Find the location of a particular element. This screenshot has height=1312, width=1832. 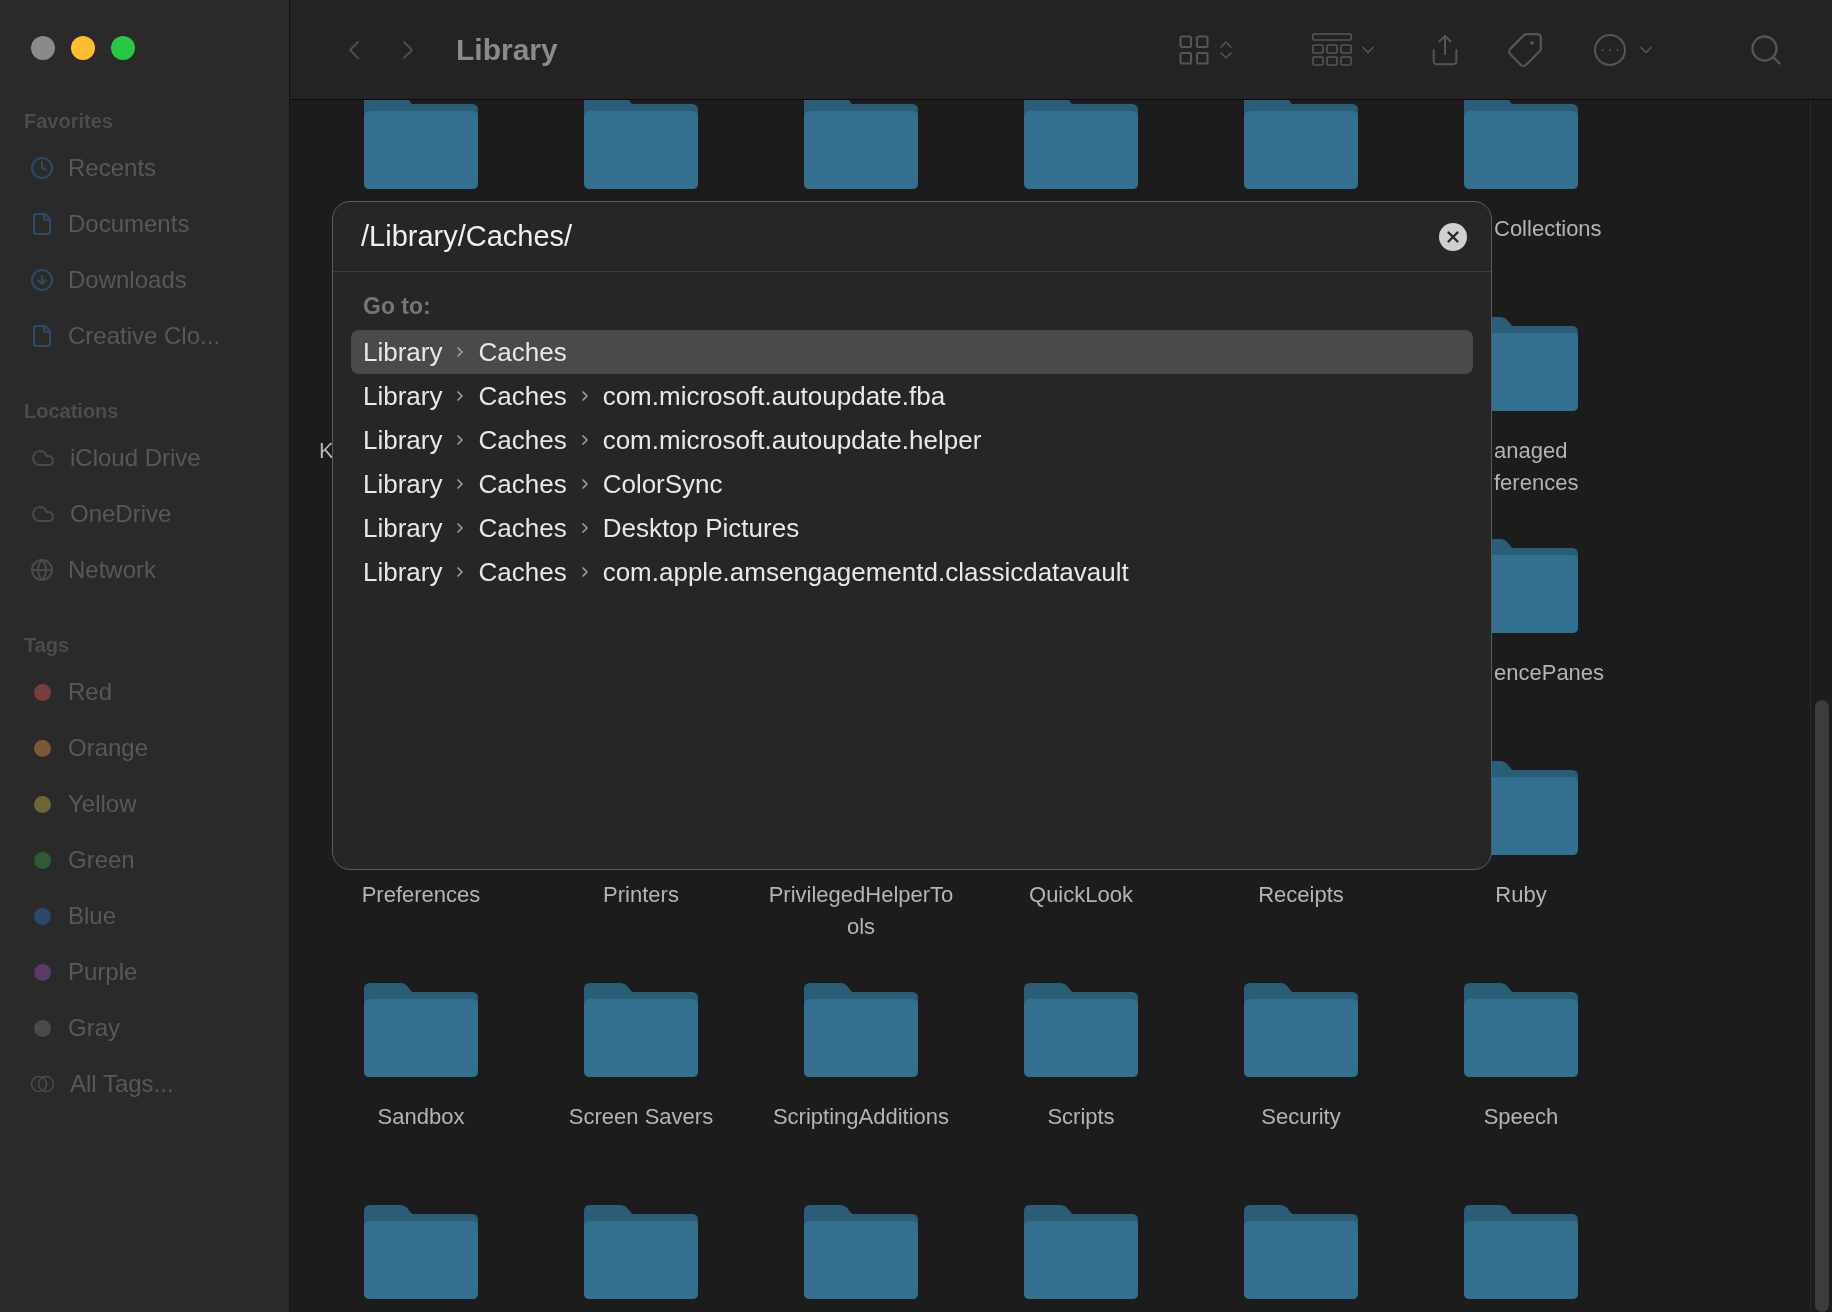

path-field: /Library/Caches/ is located at coordinates (900, 236).